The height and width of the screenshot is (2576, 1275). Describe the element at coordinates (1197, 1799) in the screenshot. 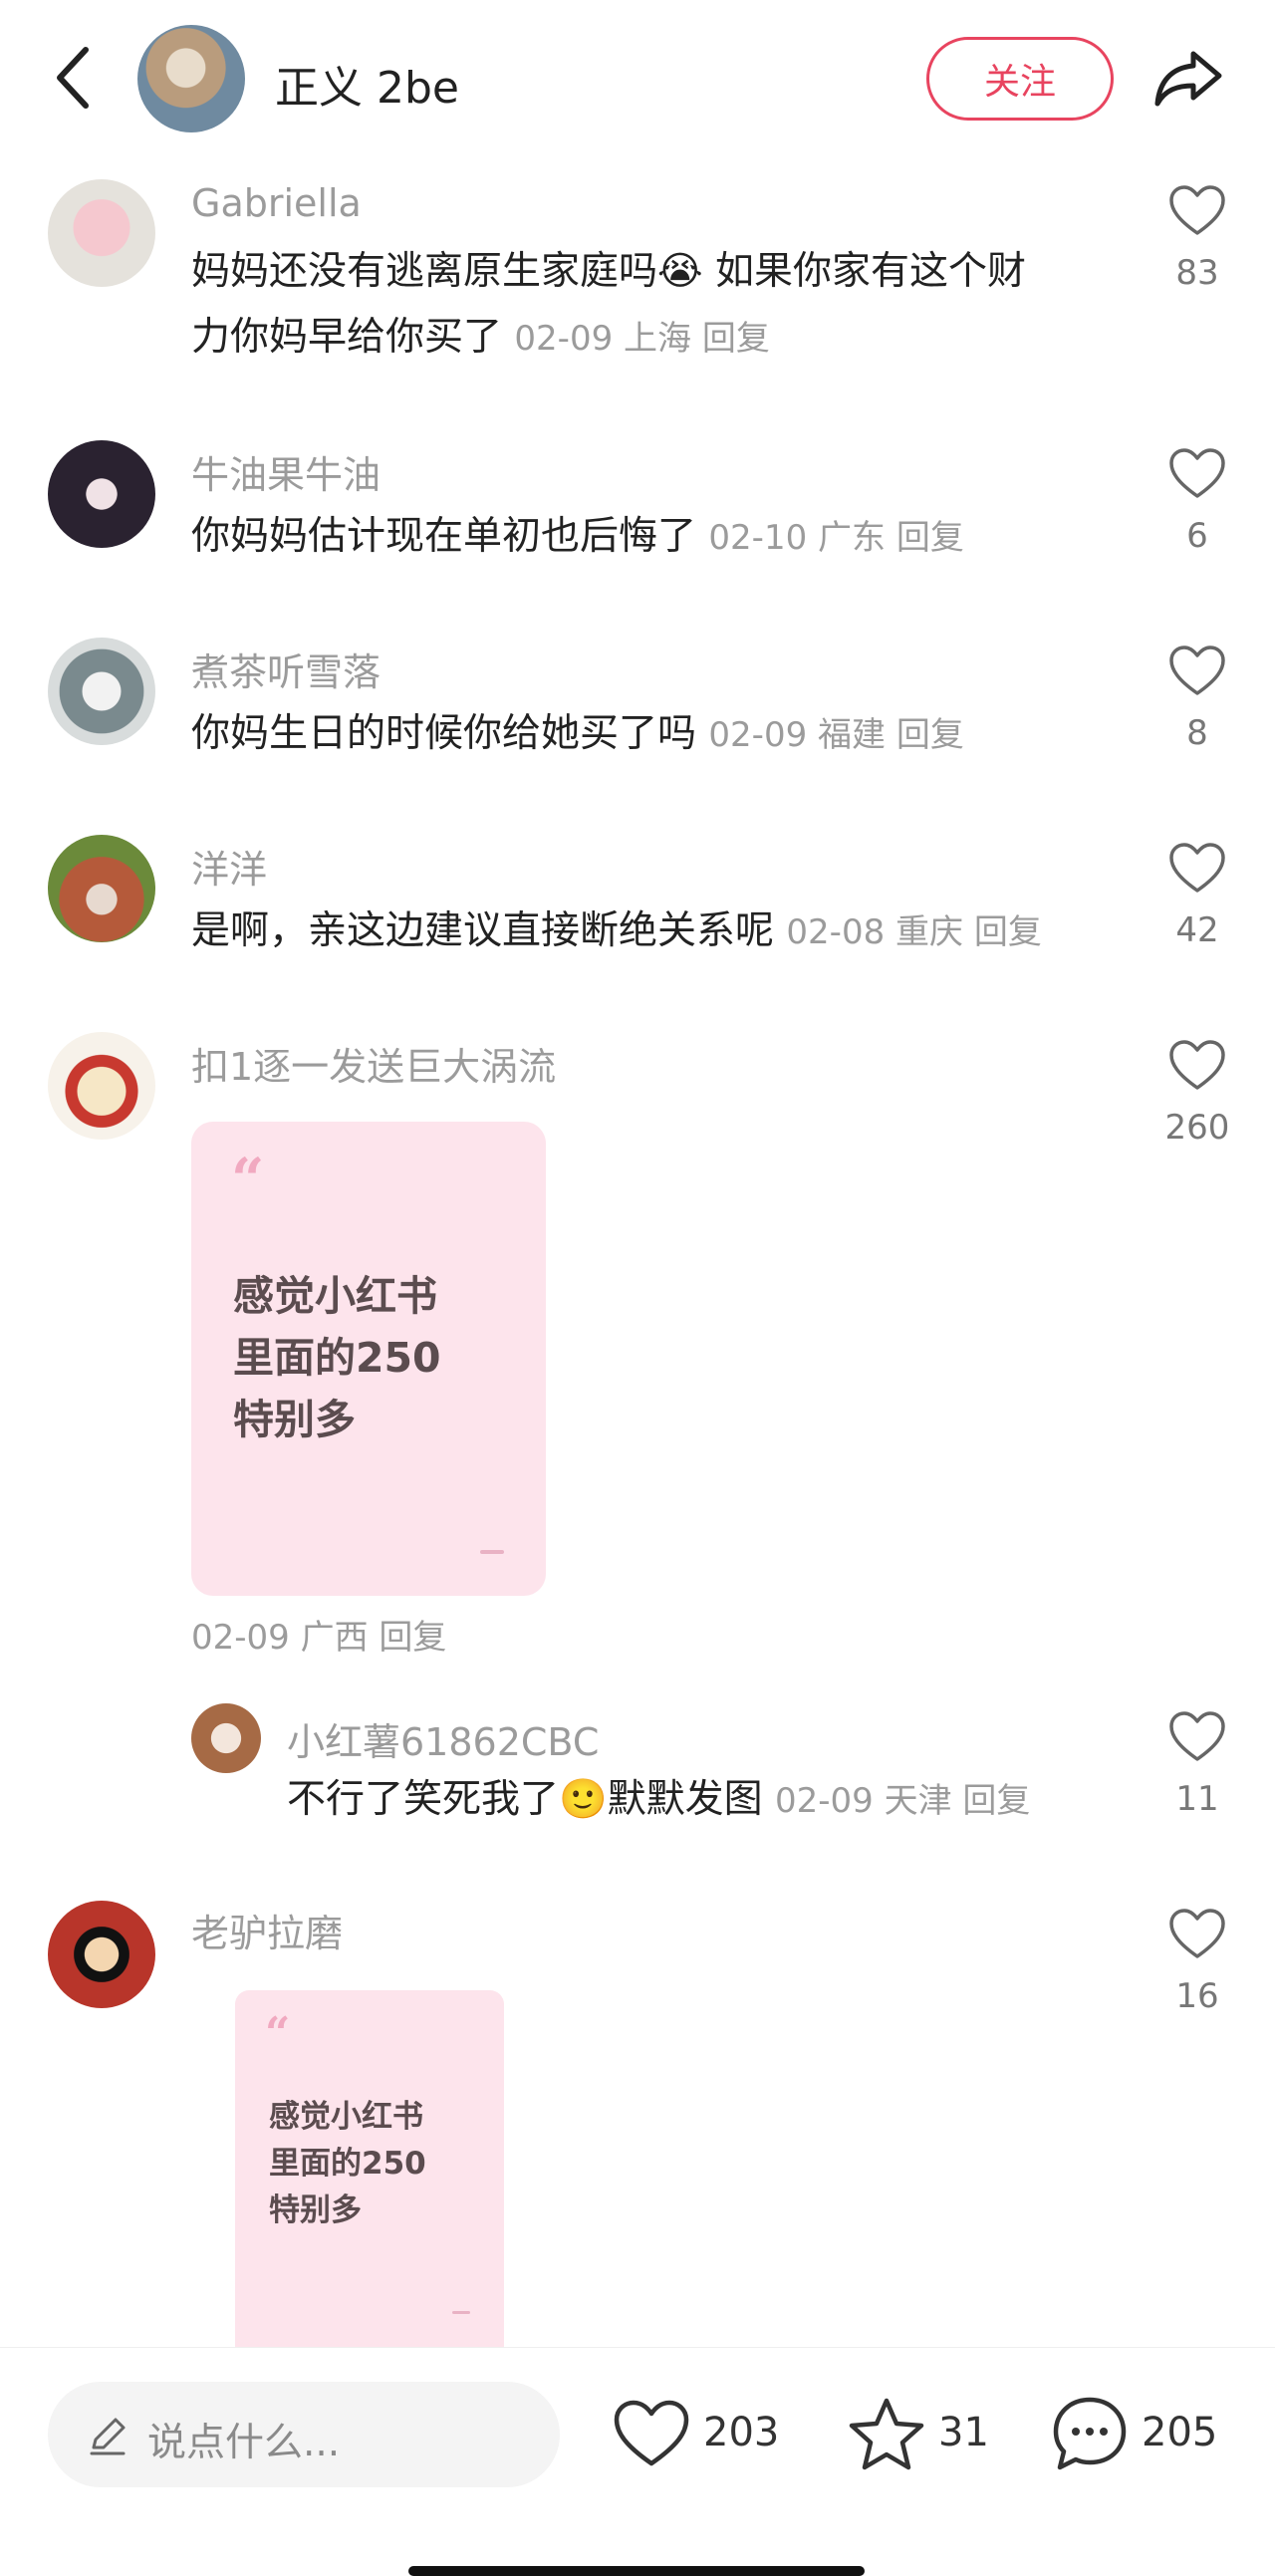

I see `like-count: 11` at that location.